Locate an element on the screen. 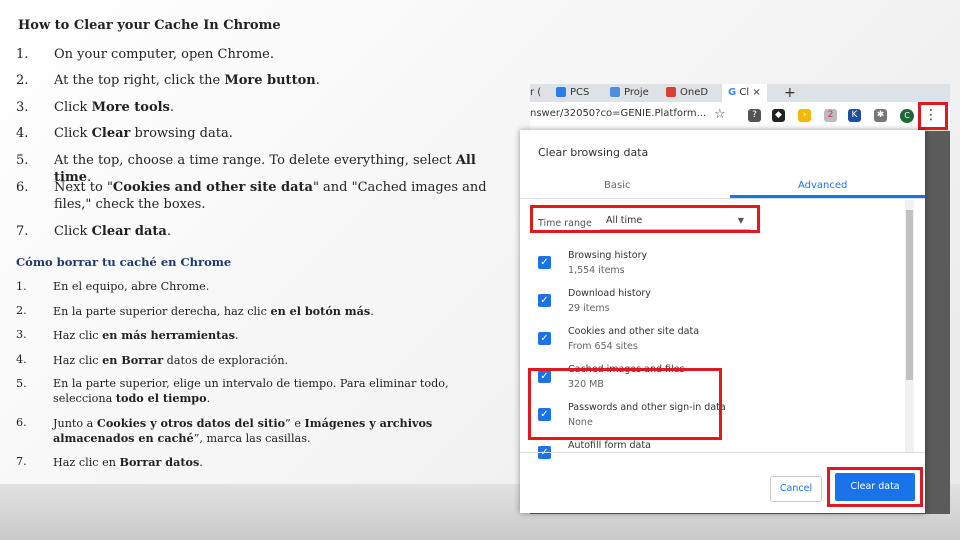  new-tab-button: + is located at coordinates (790, 93).